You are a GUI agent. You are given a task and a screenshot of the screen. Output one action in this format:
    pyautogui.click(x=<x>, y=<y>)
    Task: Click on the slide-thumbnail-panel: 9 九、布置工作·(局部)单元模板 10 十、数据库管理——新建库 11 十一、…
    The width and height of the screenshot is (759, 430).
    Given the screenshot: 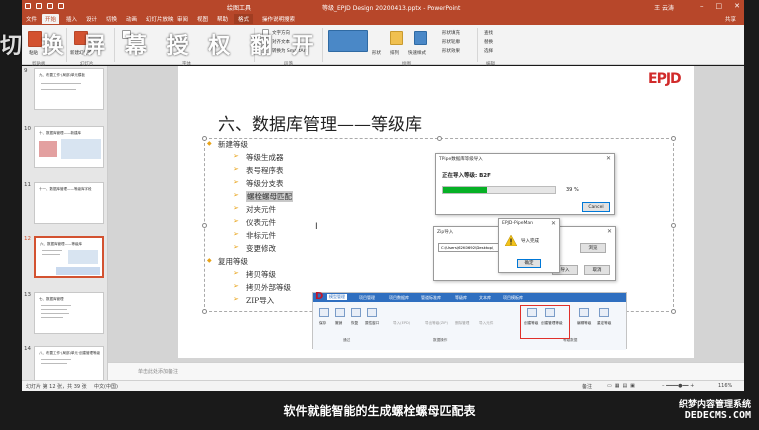 What is the action you would take?
    pyautogui.click(x=65, y=223)
    